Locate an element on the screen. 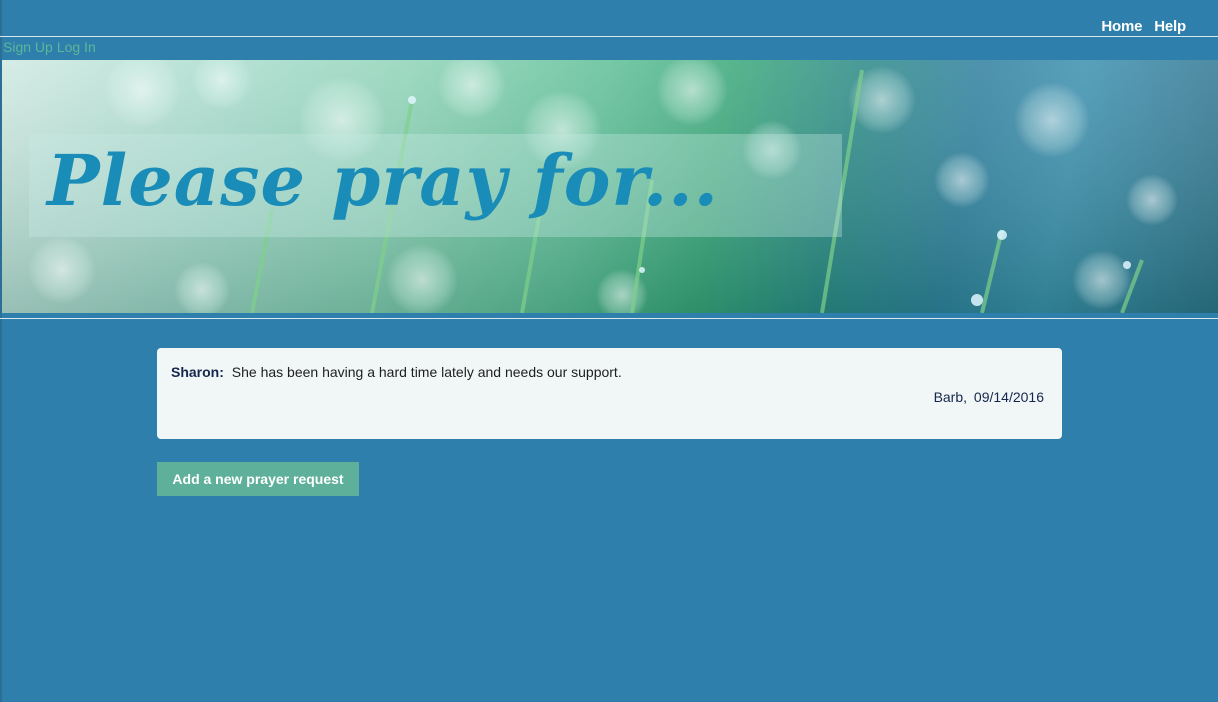  add-prayer-request-button: Add a new prayer request is located at coordinates (258, 479).